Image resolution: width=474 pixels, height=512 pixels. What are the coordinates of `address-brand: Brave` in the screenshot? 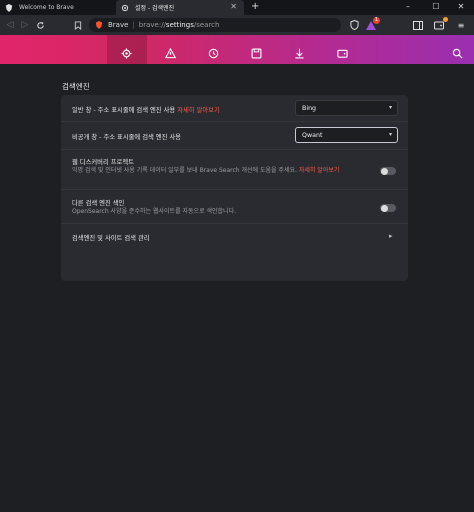 It's located at (118, 25).